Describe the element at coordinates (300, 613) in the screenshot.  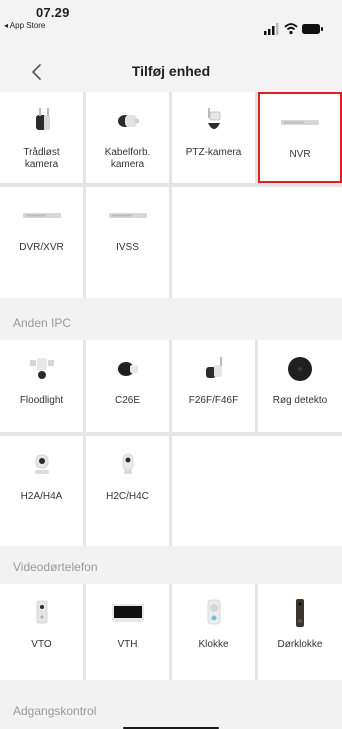
I see `doorbell-icon` at that location.